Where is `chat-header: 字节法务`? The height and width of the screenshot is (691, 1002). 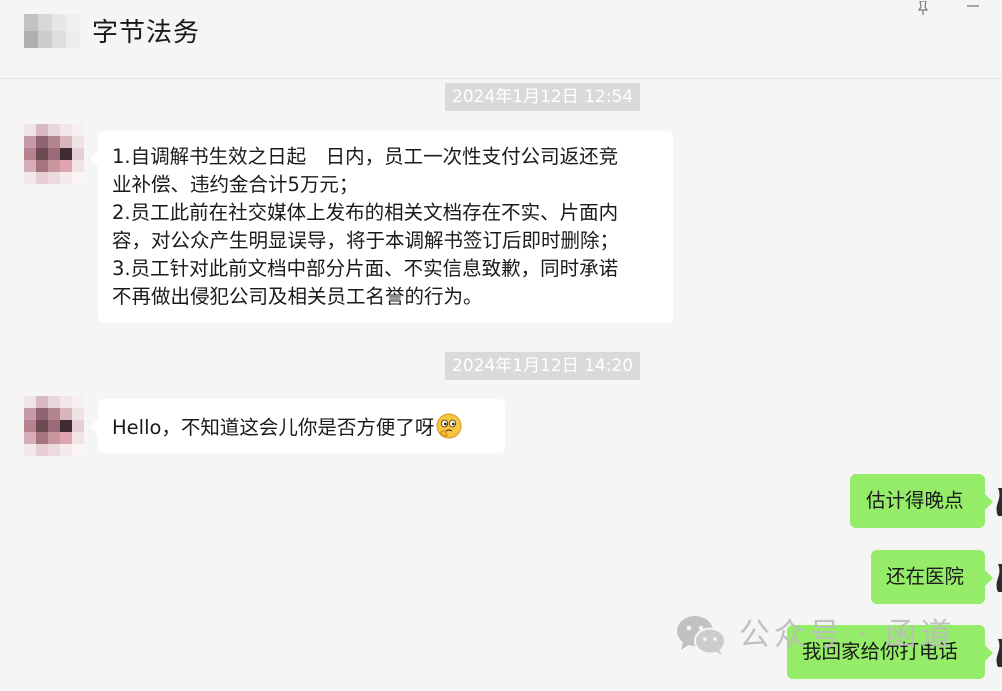 chat-header: 字节法务 is located at coordinates (501, 39).